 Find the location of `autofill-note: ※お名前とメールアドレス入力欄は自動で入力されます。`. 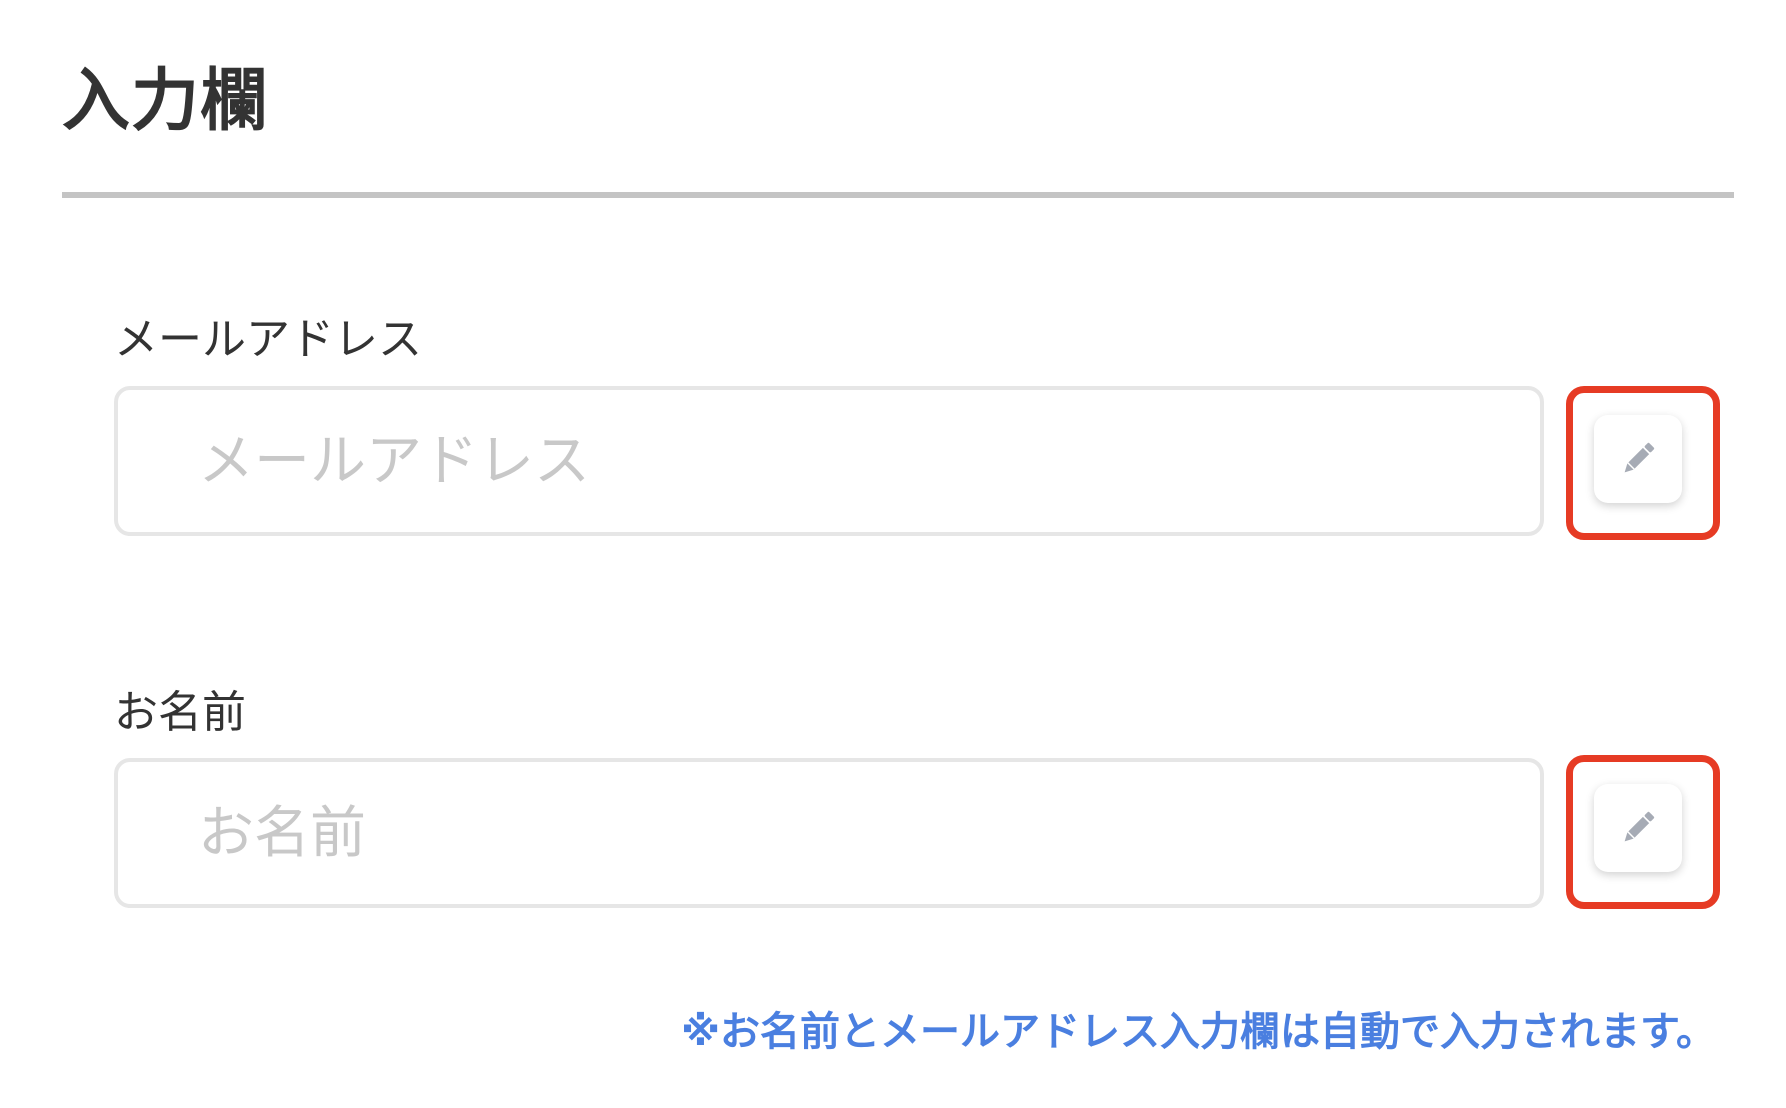

autofill-note: ※お名前とメールアドレス入力欄は自動で入力されます。 is located at coordinates (1198, 1032).